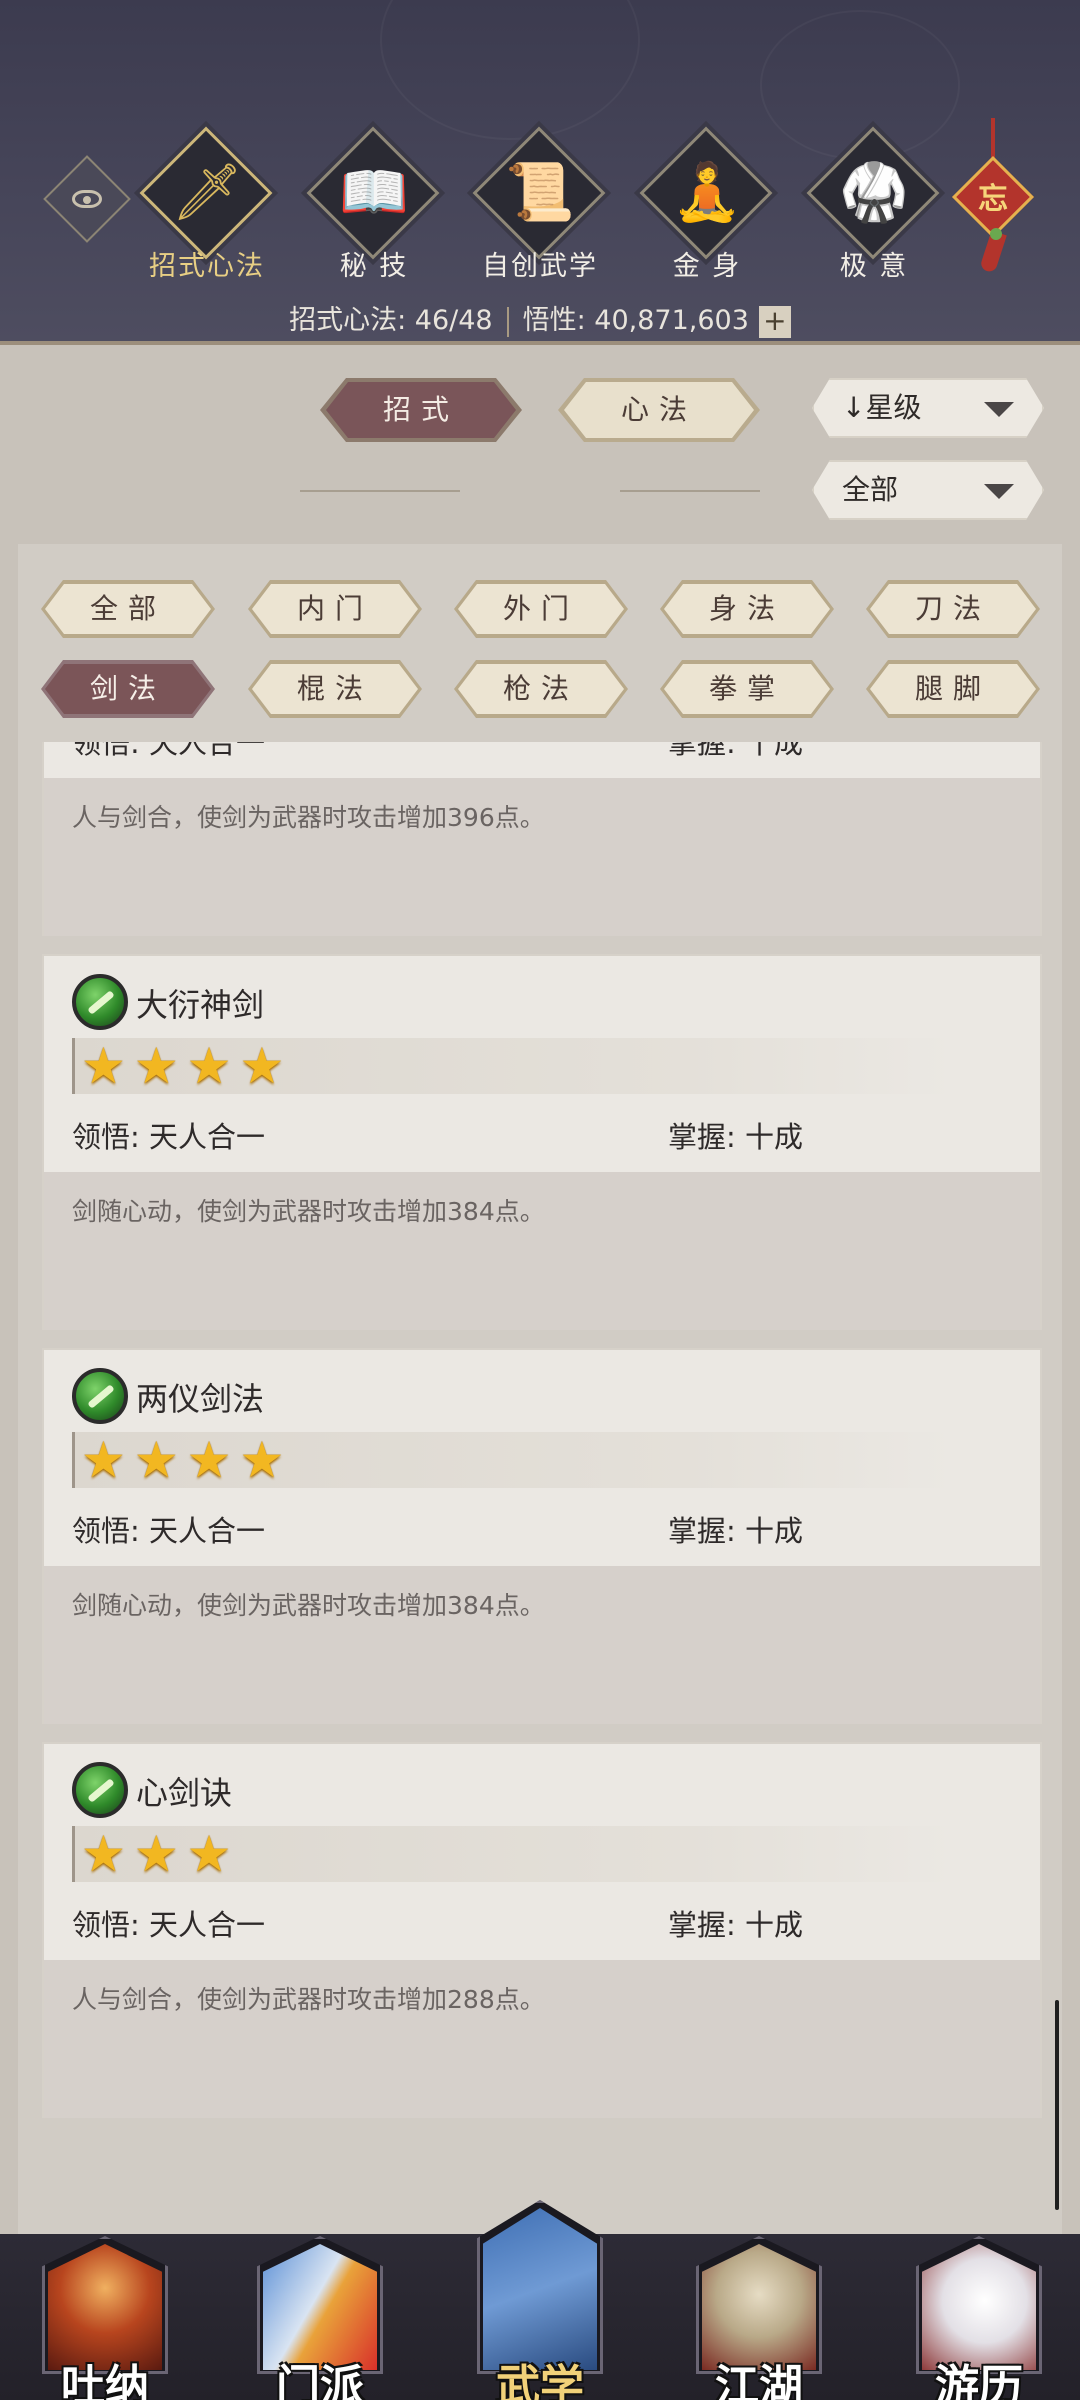 Image resolution: width=1080 pixels, height=2400 pixels. What do you see at coordinates (510, 70) in the screenshot?
I see `background-swirl` at bounding box center [510, 70].